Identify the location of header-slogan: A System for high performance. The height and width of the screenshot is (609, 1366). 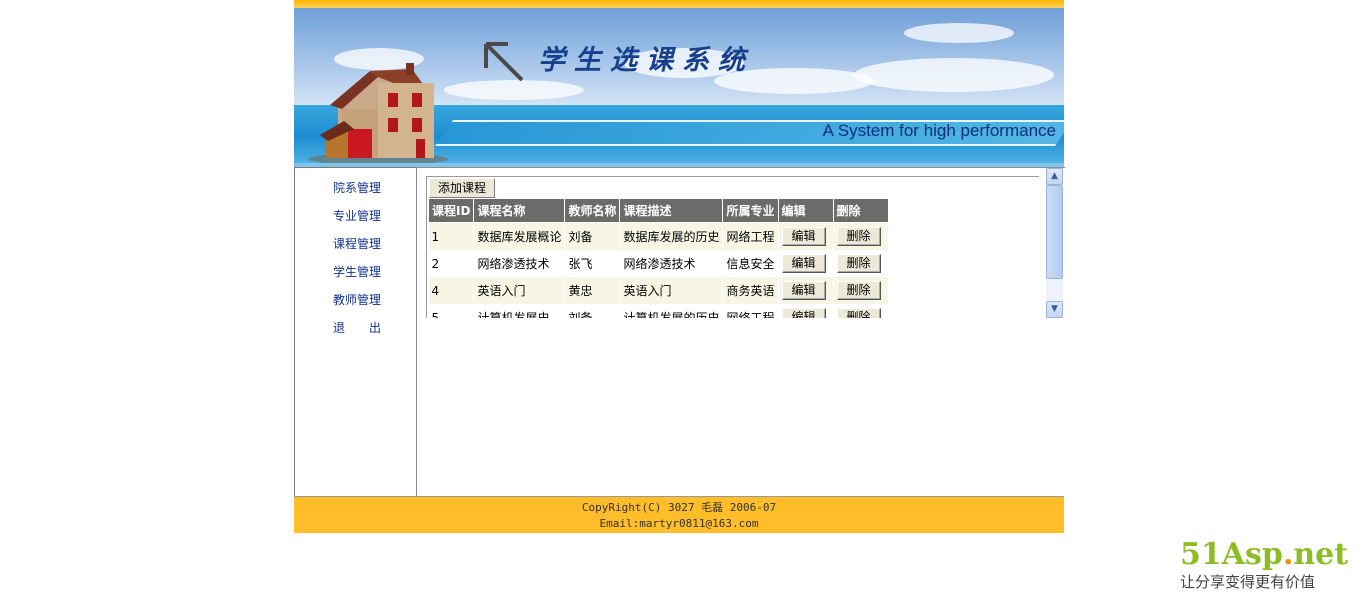
(939, 130).